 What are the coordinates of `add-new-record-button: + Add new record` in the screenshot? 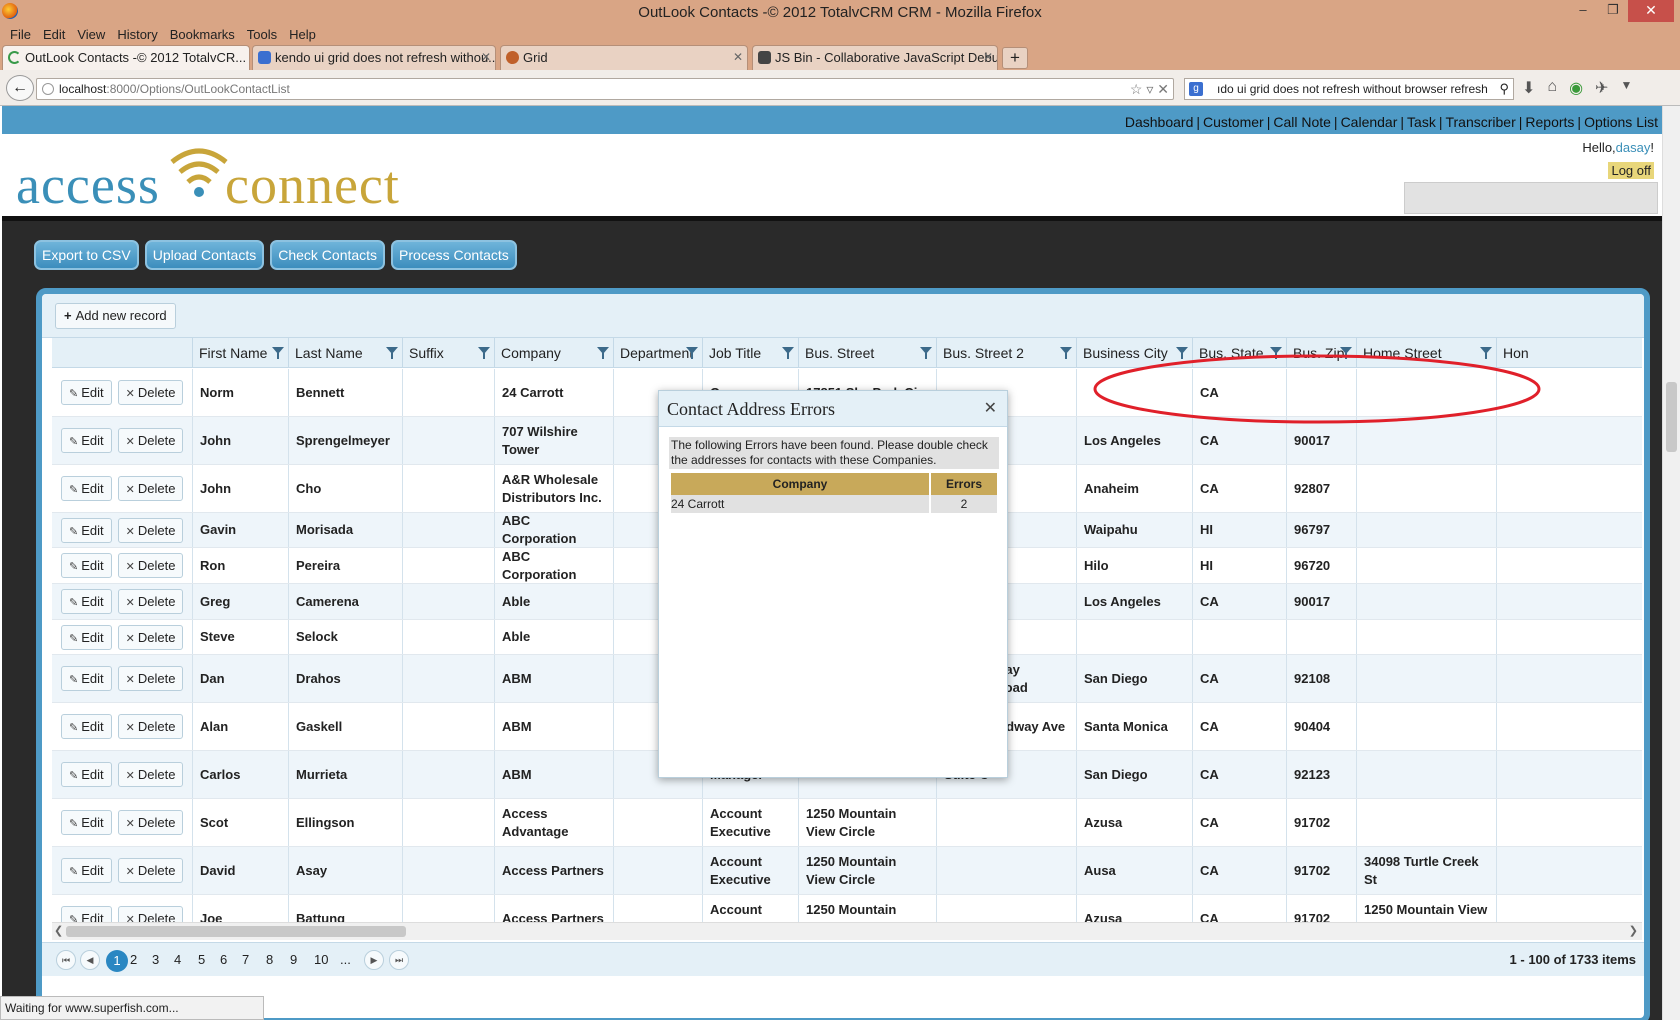 It's located at (115, 316).